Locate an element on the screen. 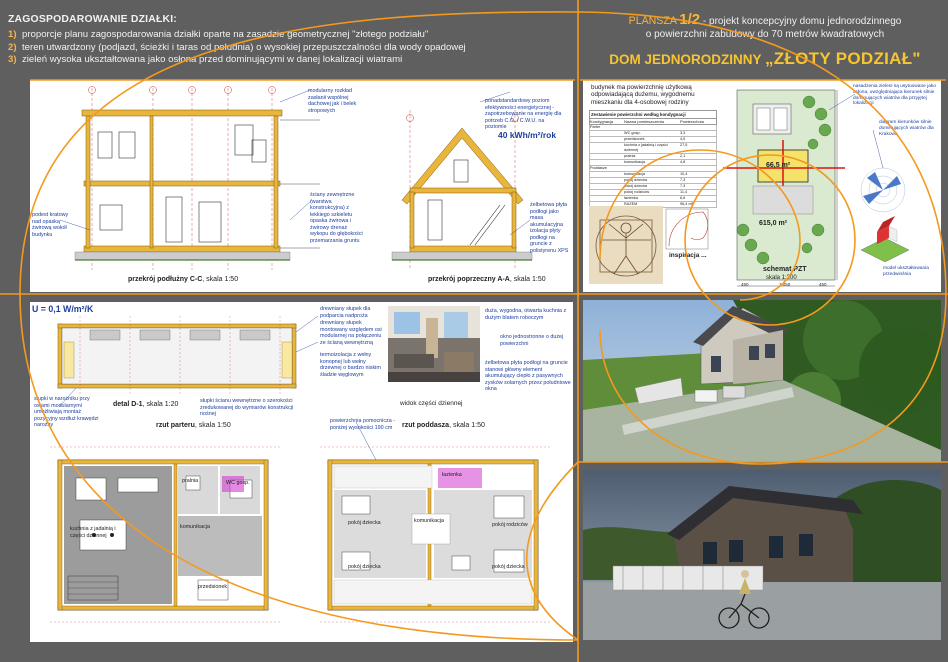 This screenshot has width=948, height=662. site-development-title: ZAGOSPODAROWANIE DZIAŁKI: is located at coordinates (92, 19).